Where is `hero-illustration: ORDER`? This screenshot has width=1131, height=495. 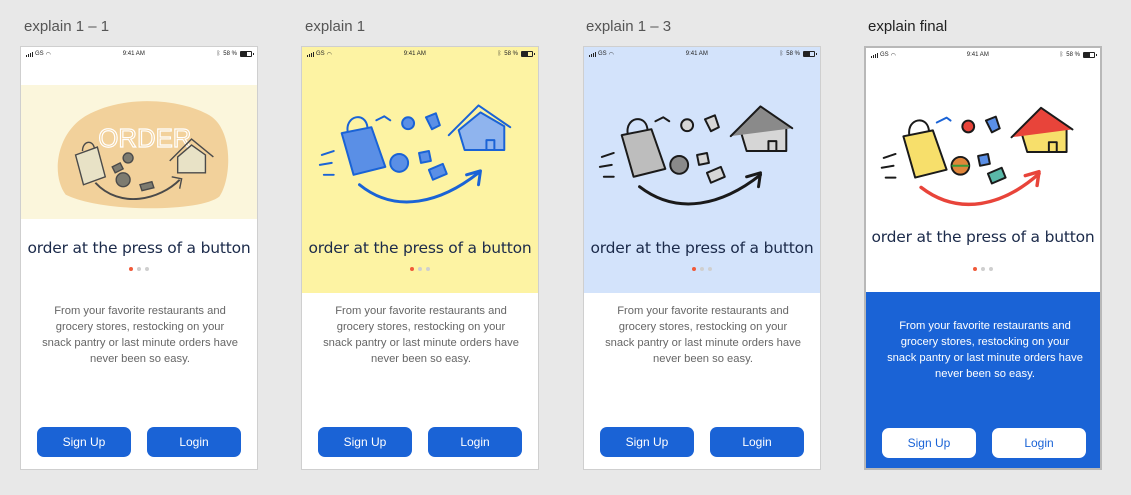 hero-illustration: ORDER is located at coordinates (139, 152).